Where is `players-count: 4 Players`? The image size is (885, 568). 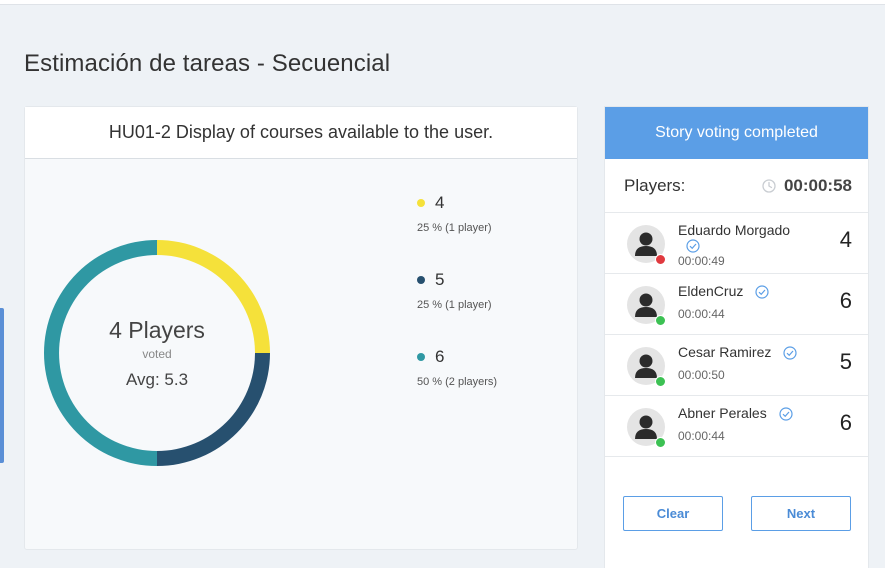 players-count: 4 Players is located at coordinates (157, 330).